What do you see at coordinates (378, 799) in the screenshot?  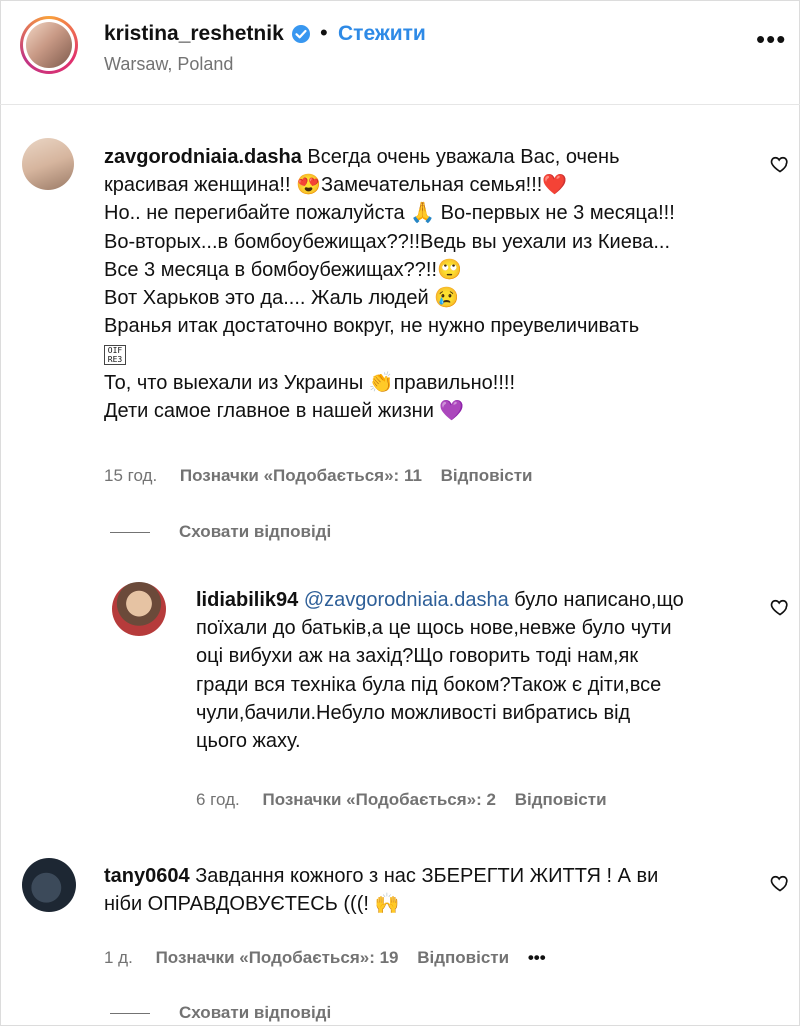 I see `likes-count: Позначки «Подобається»: 2` at bounding box center [378, 799].